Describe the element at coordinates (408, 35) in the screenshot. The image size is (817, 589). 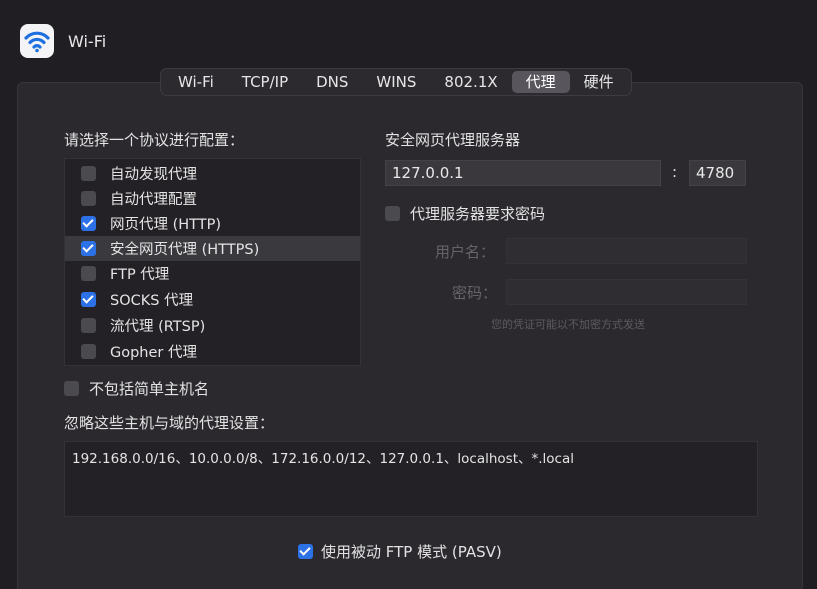
I see `title-bar: Wi-Fi` at that location.